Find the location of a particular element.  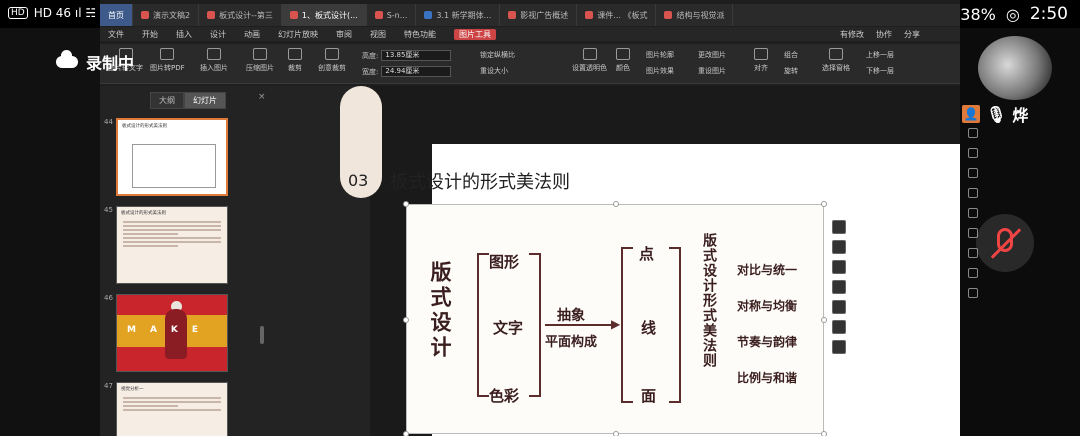

menu-view: 视图 is located at coordinates (378, 34).